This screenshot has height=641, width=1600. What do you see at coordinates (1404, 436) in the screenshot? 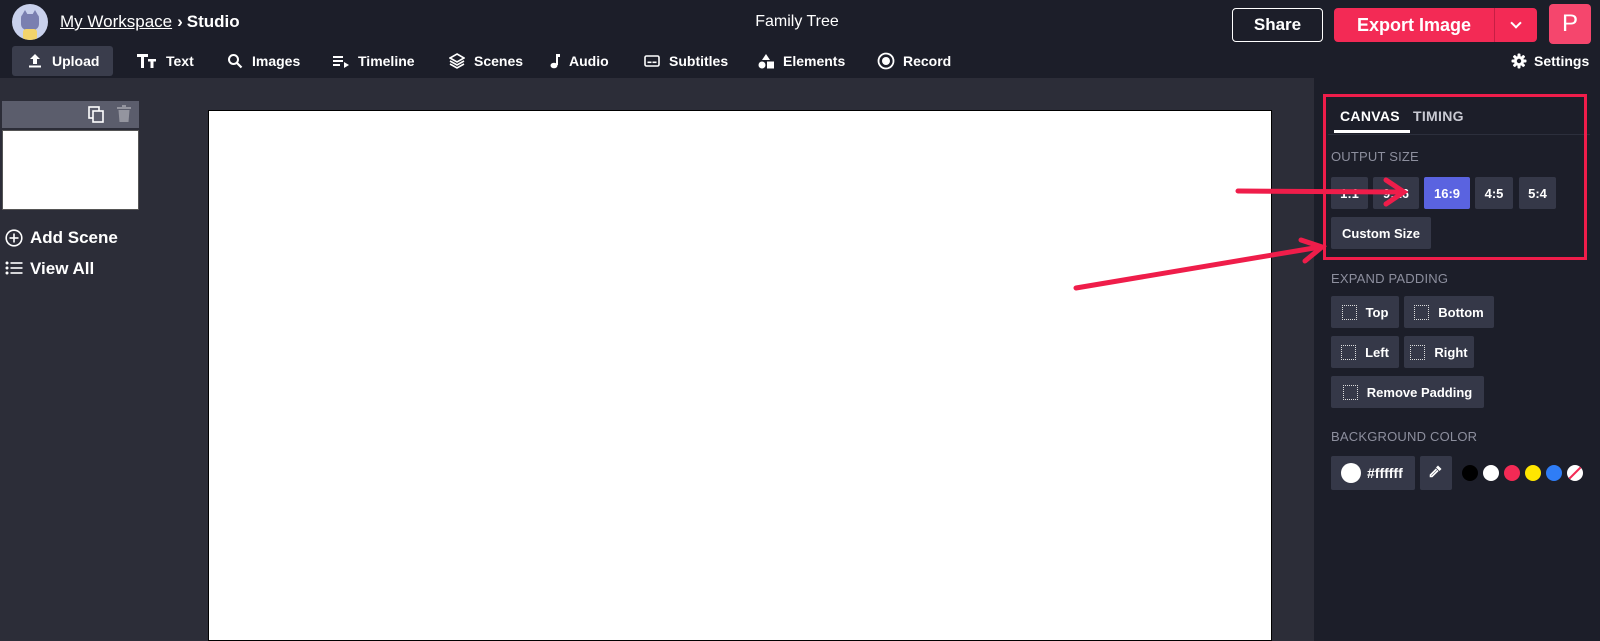
I see `background-color-label: BACKGROUND COLOR` at bounding box center [1404, 436].